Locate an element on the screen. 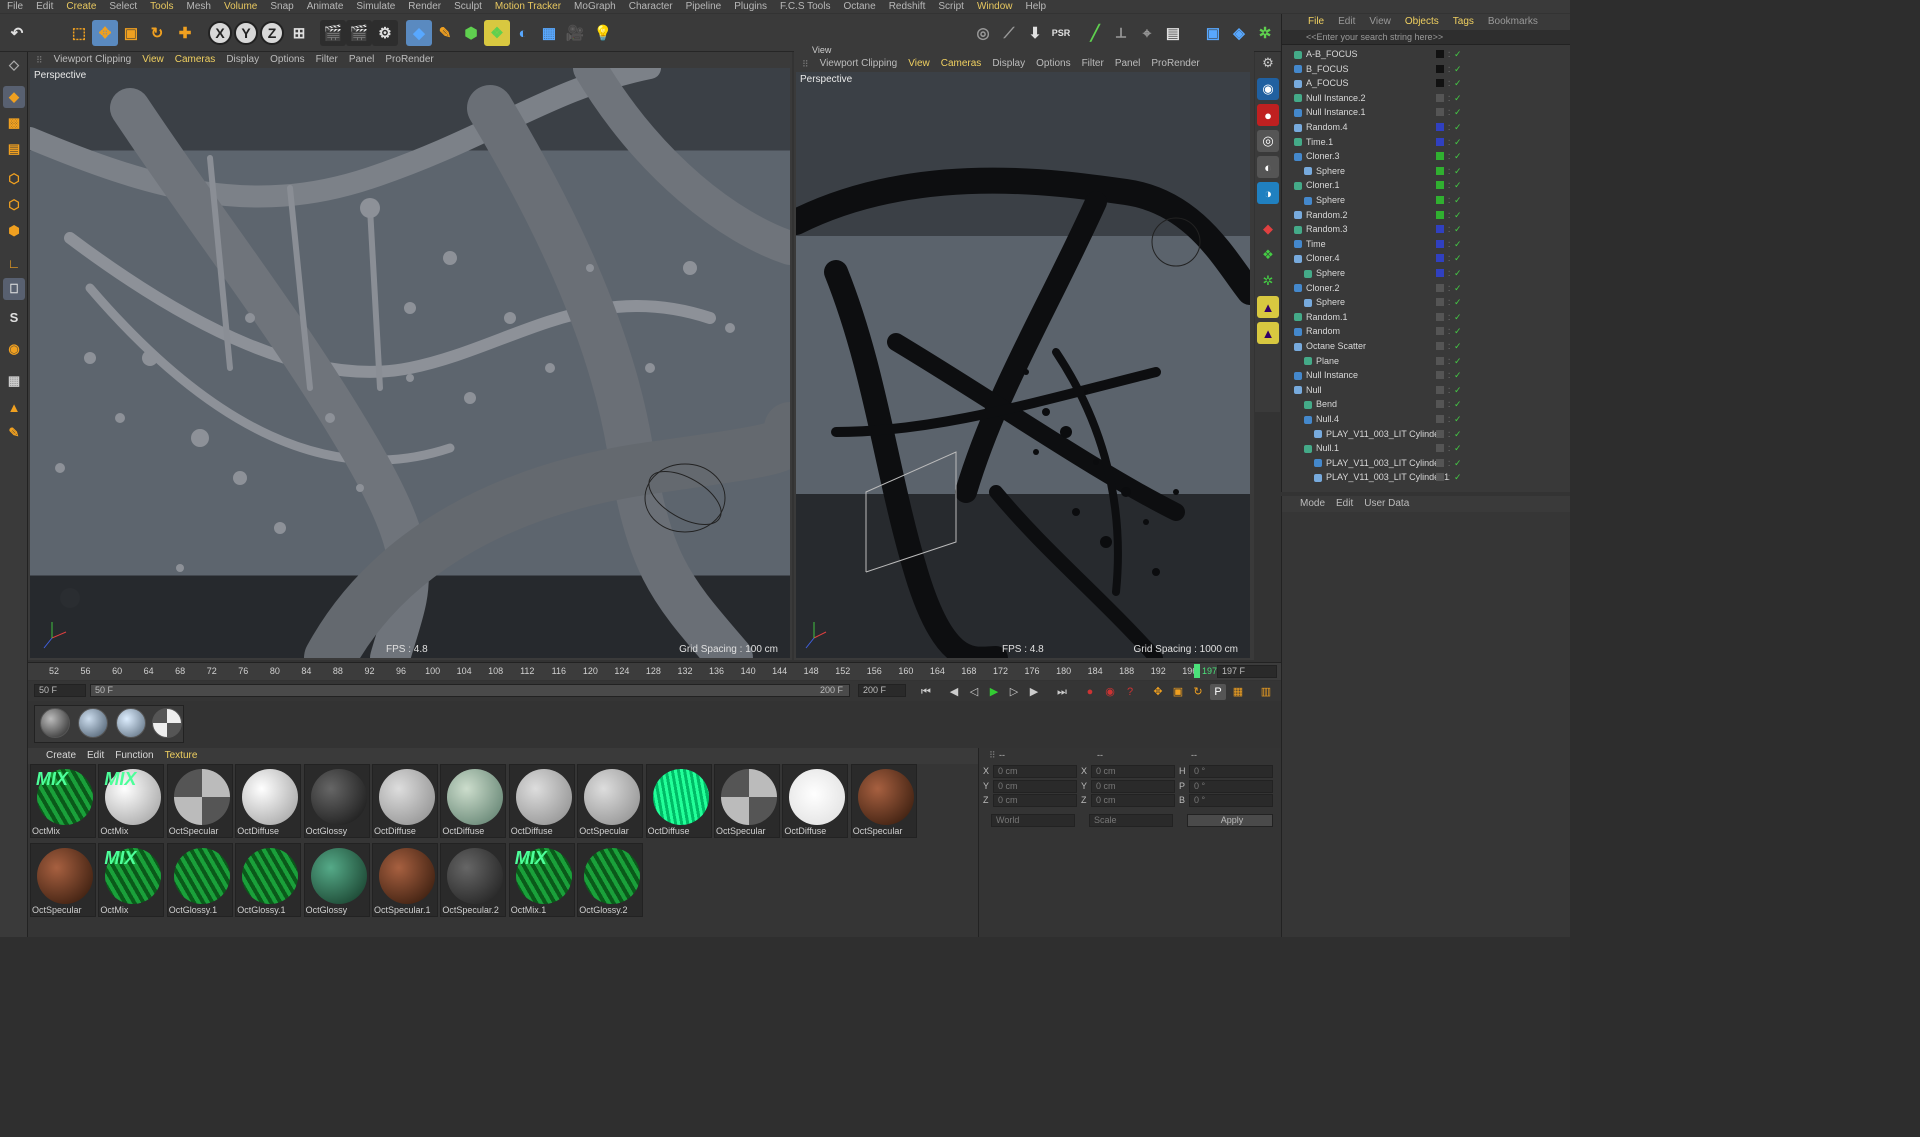  start-frame-field: 50 F is located at coordinates (60, 690).